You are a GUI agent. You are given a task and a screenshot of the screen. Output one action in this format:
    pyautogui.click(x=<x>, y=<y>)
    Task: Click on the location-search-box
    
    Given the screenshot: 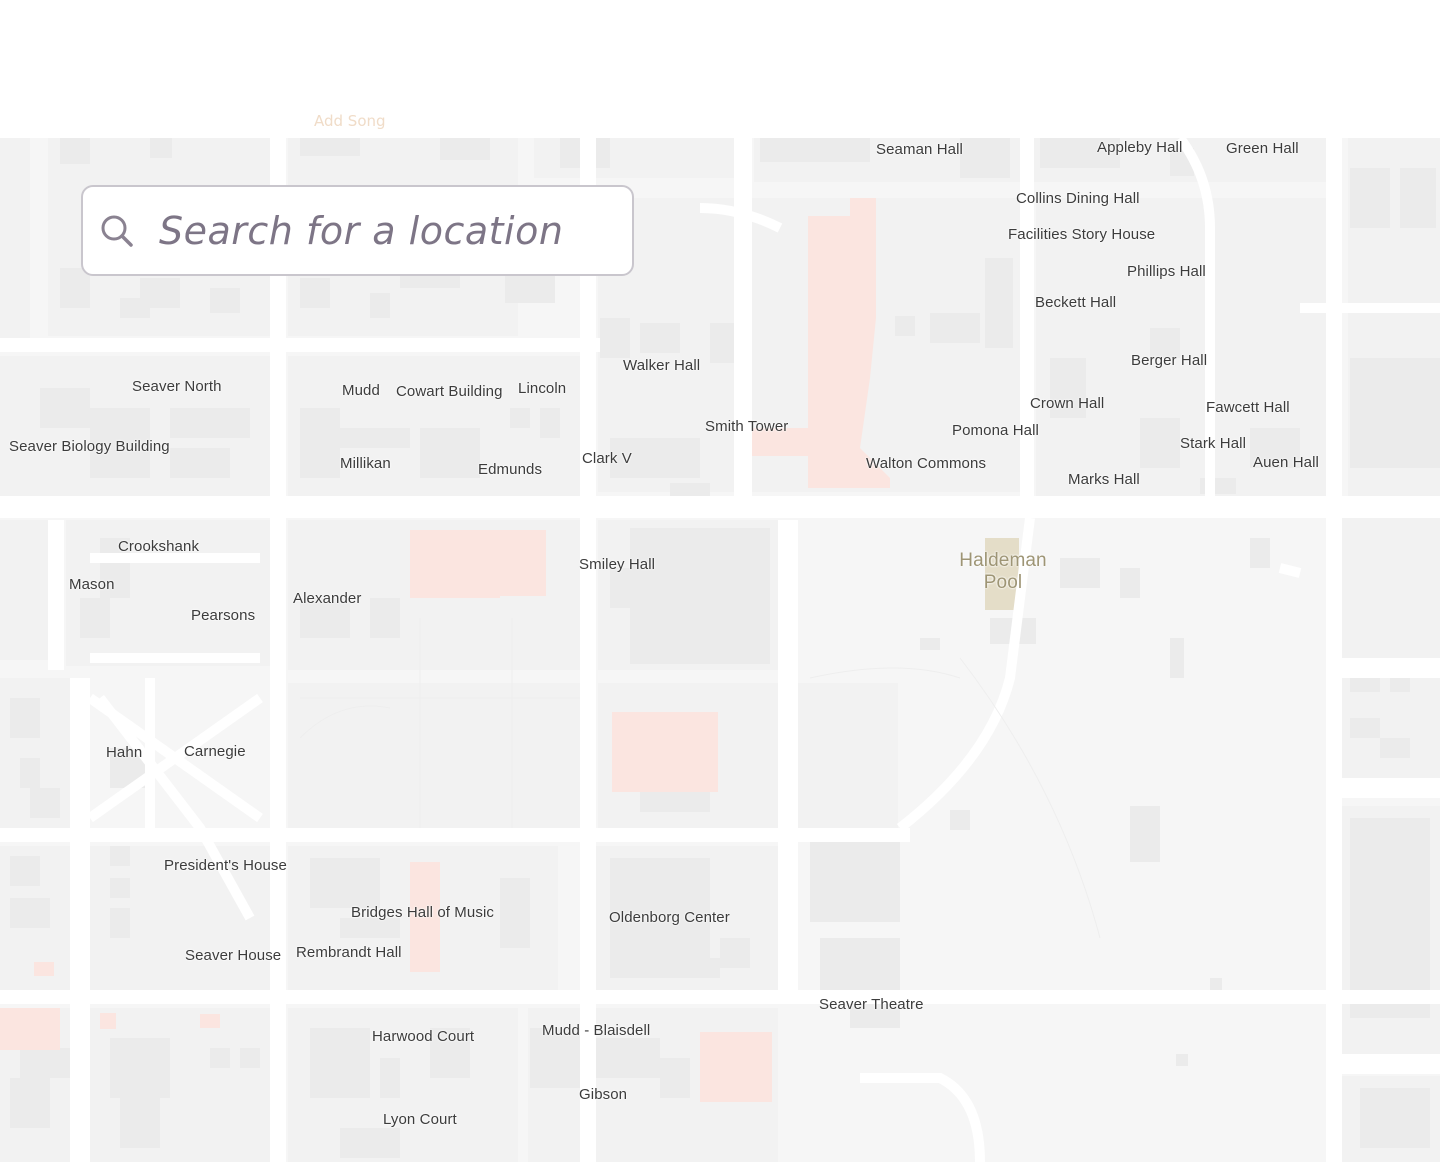 What is the action you would take?
    pyautogui.click(x=357, y=230)
    